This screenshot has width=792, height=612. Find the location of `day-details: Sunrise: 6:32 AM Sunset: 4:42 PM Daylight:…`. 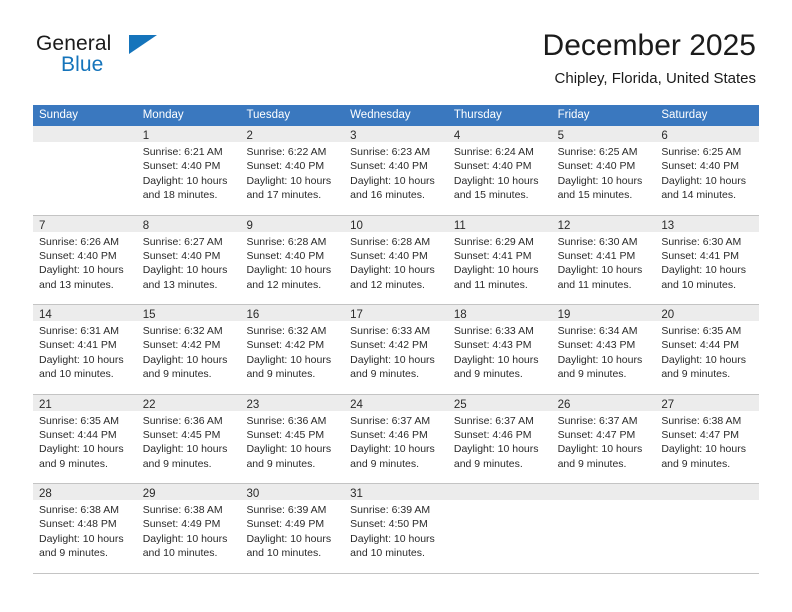

day-details: Sunrise: 6:32 AM Sunset: 4:42 PM Daylight:… is located at coordinates (189, 351).